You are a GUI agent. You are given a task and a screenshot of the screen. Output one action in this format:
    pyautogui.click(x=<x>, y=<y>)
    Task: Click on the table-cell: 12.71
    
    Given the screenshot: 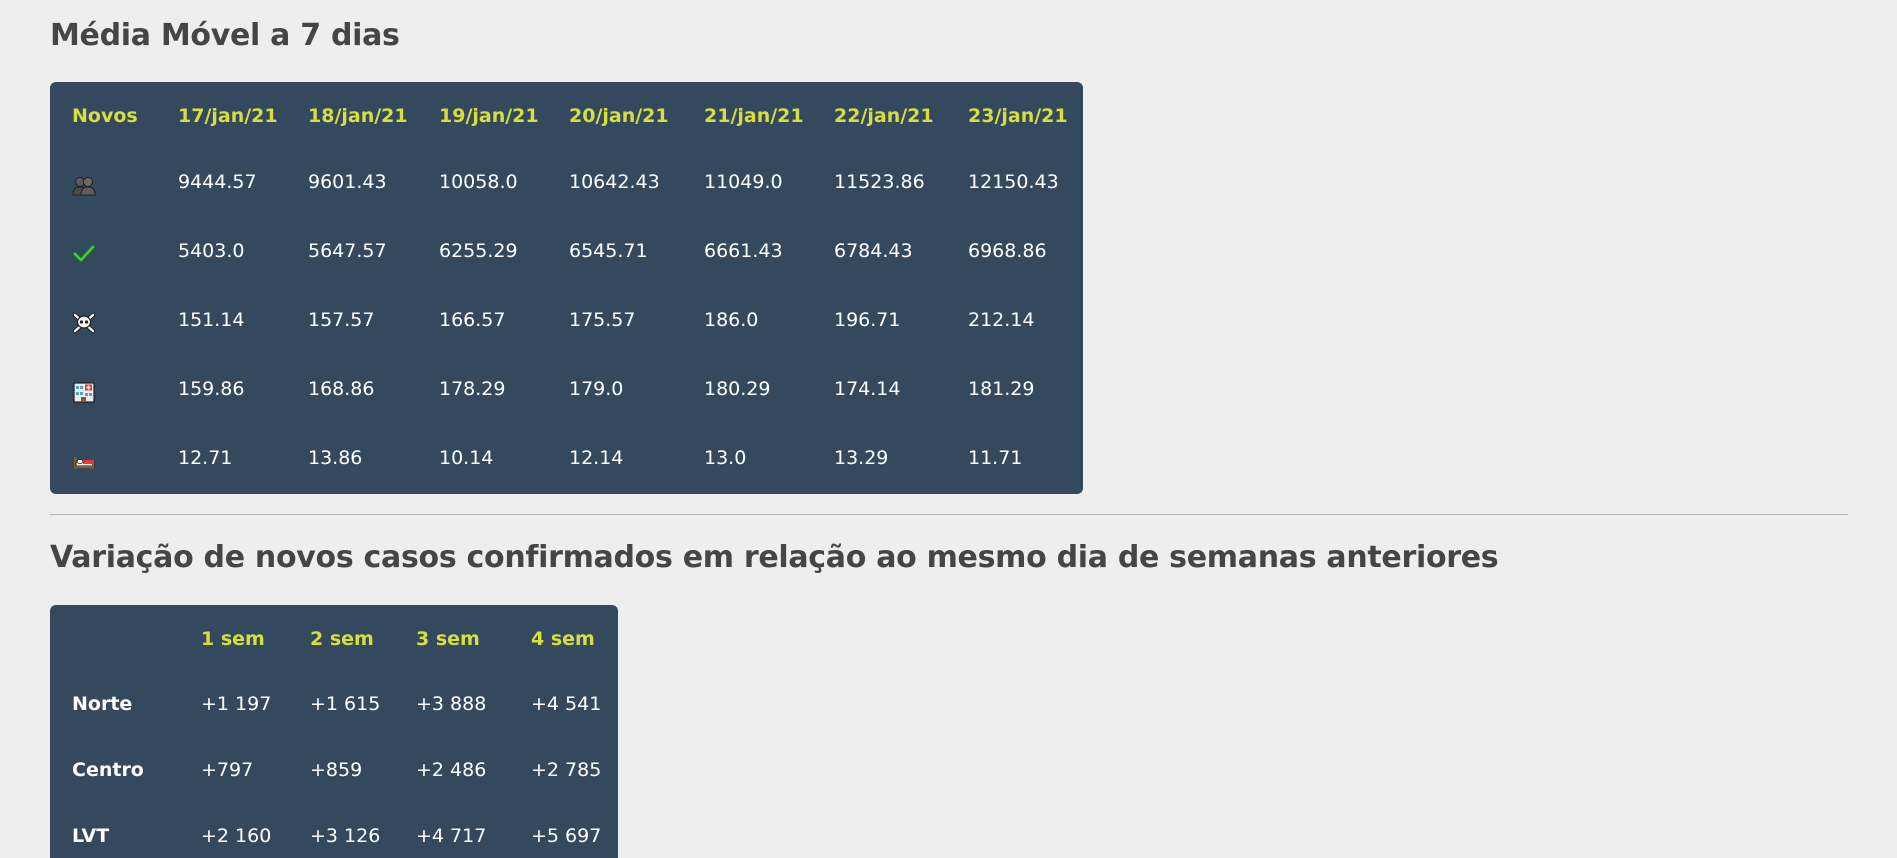 What is the action you would take?
    pyautogui.click(x=205, y=458)
    